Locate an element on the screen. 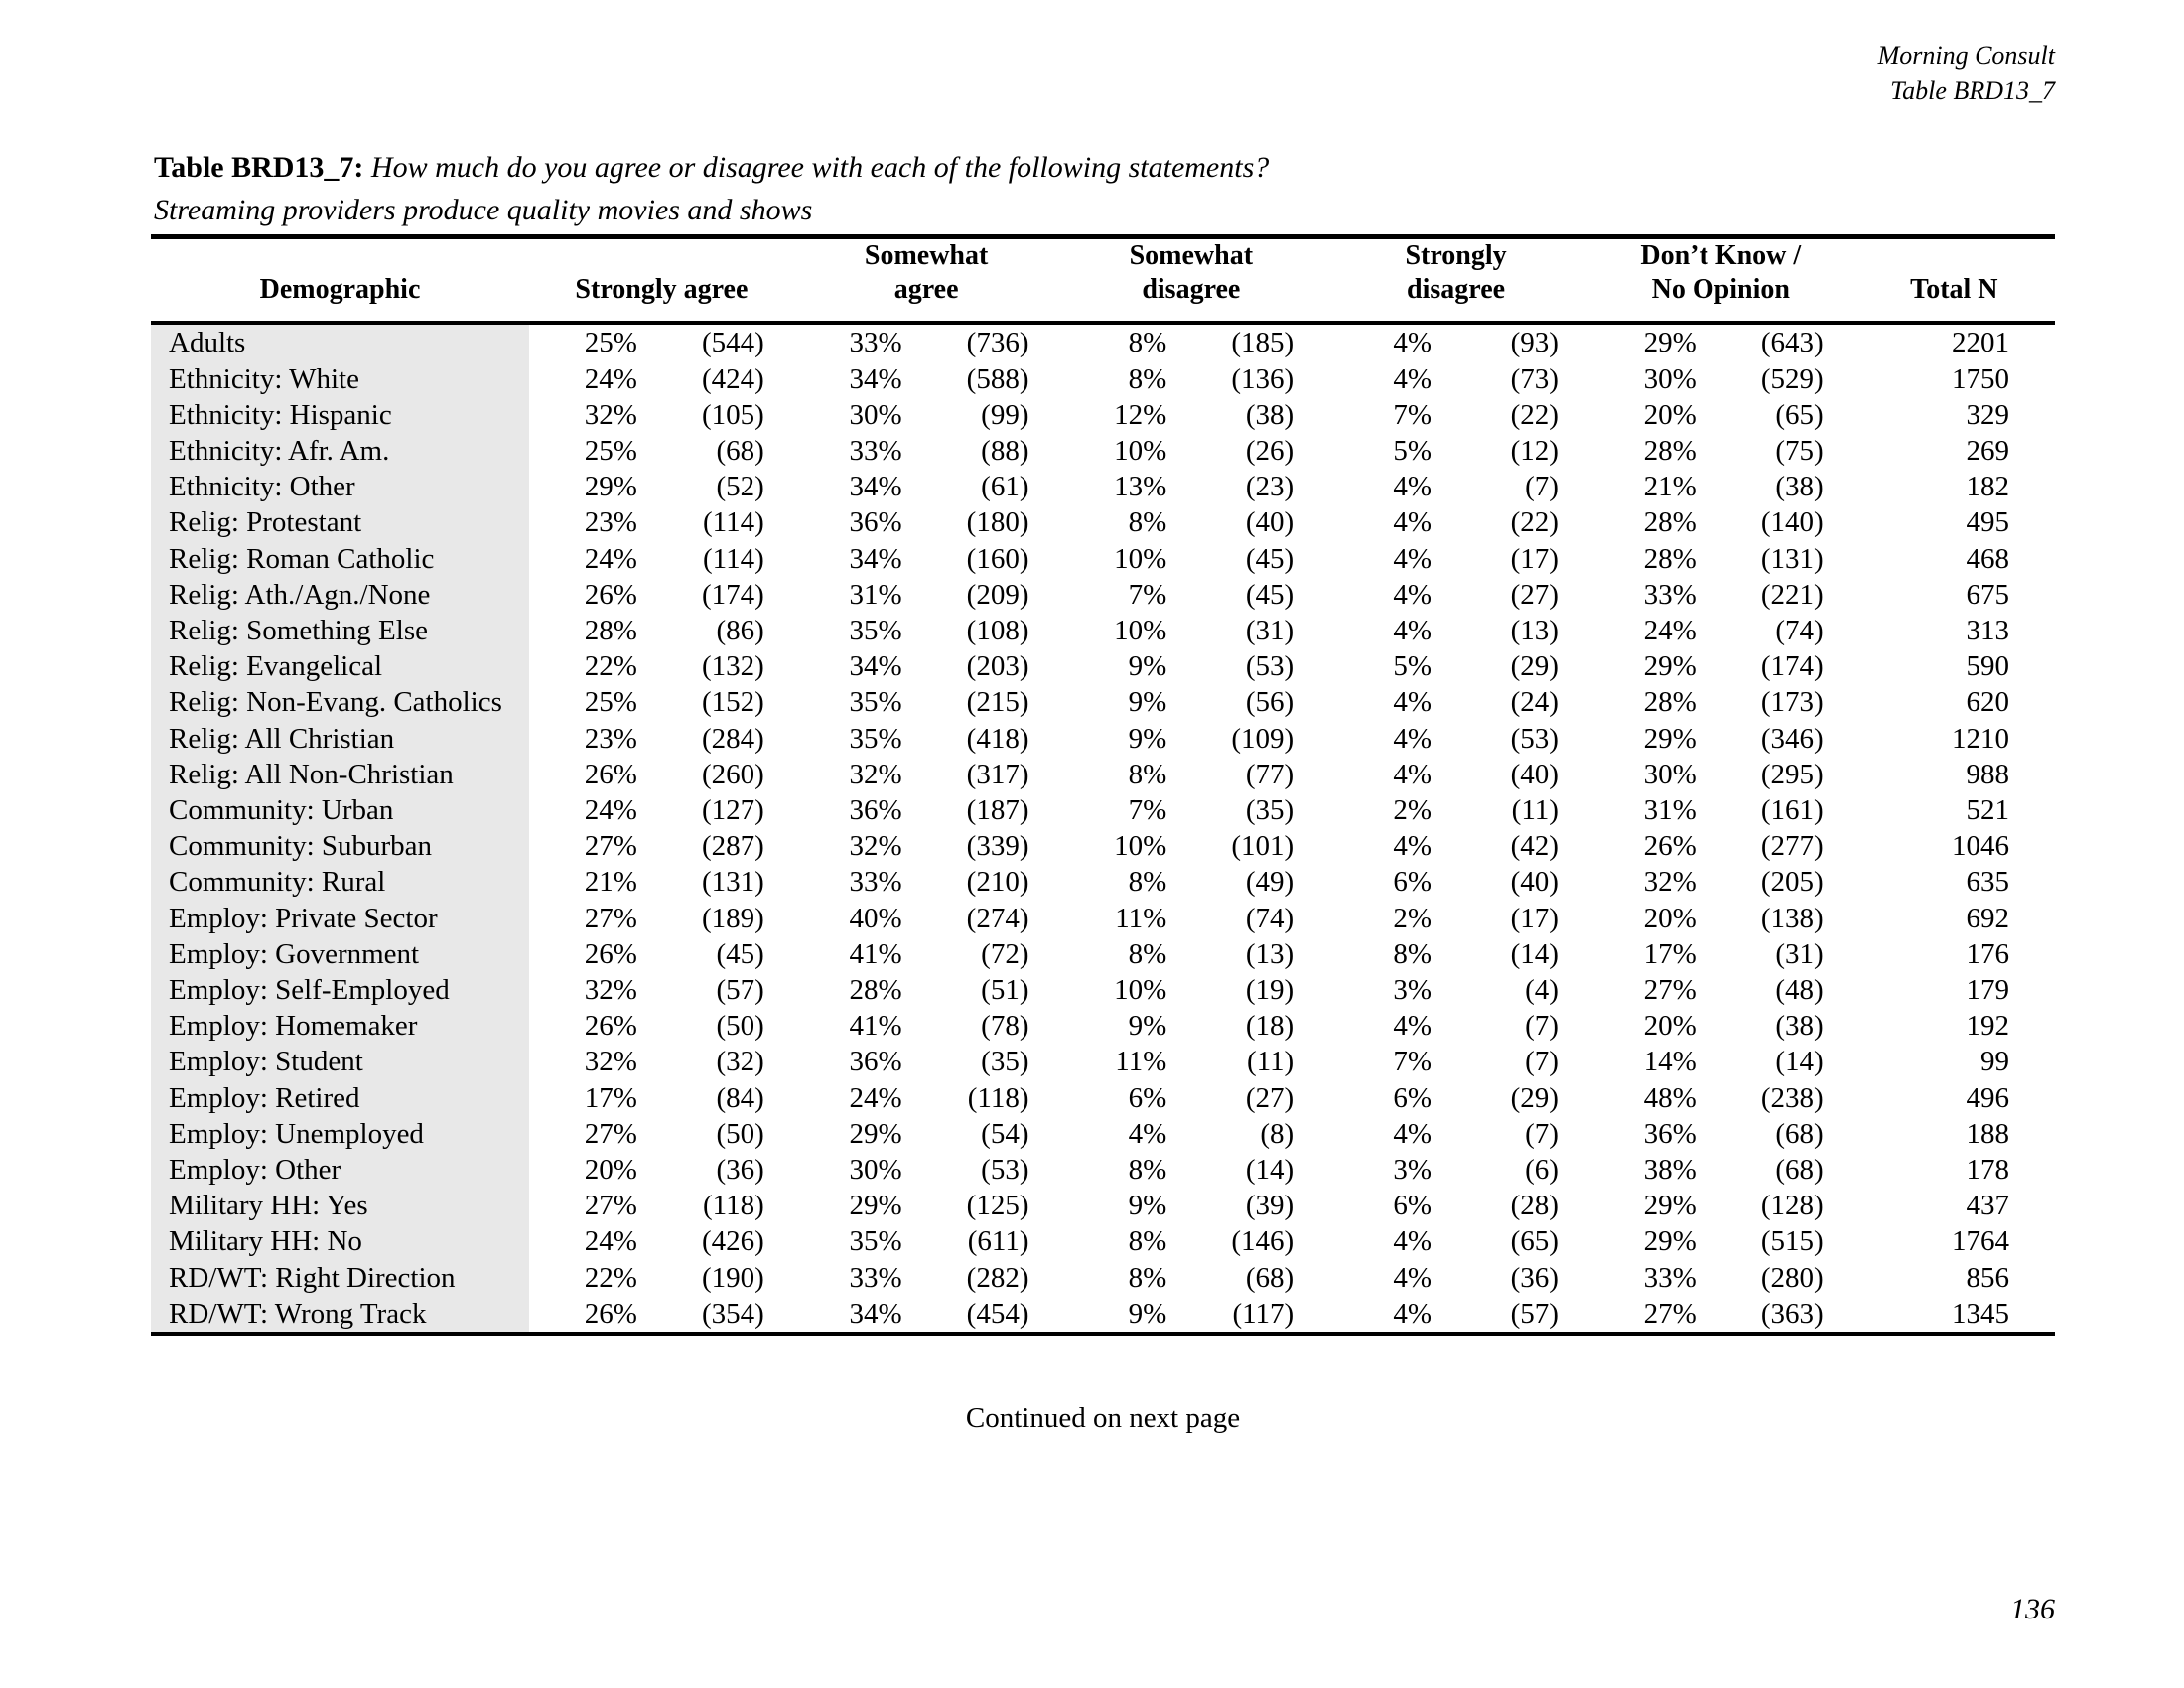 The height and width of the screenshot is (1688, 2184). cell-dont-know-pct: 28% is located at coordinates (1670, 522).